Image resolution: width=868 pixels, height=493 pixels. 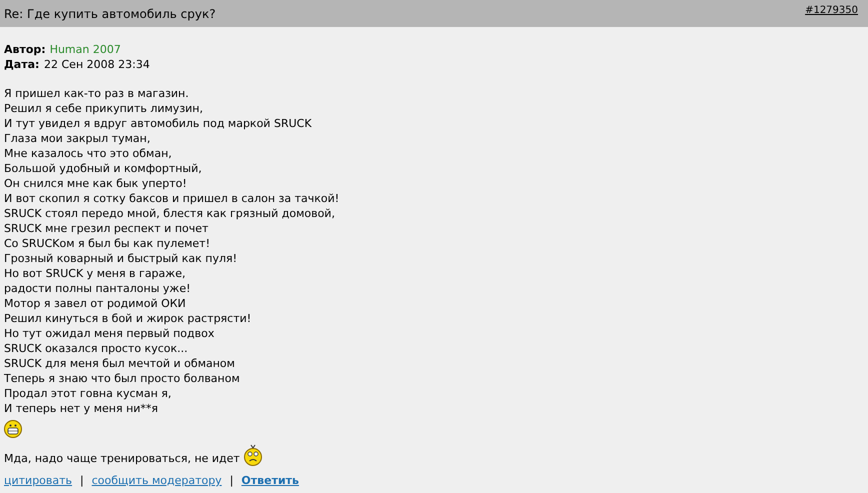 What do you see at coordinates (95, 303) in the screenshot?
I see `poem-line: Мотор я завел от родимой ОКИ` at bounding box center [95, 303].